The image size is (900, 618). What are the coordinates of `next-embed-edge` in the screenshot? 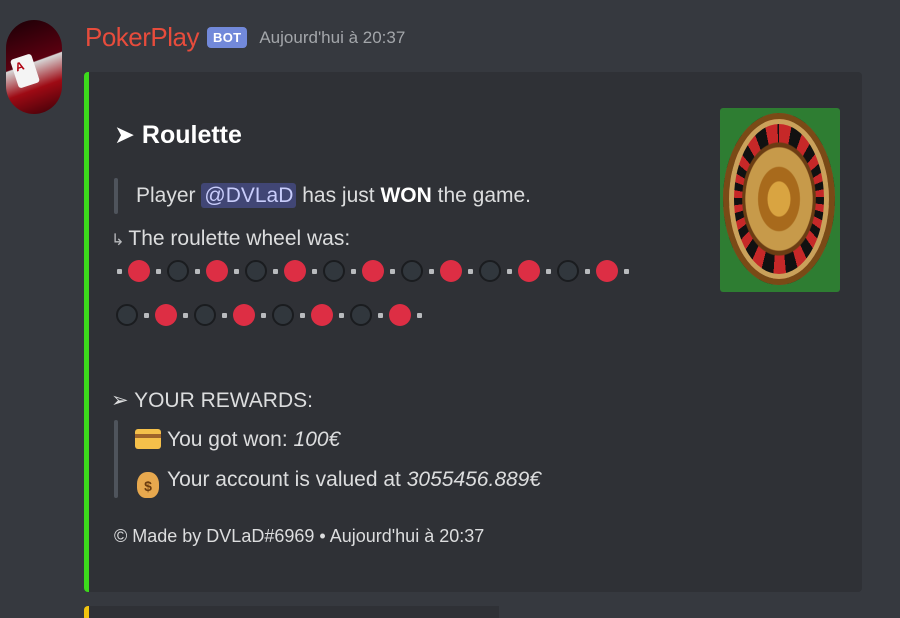 It's located at (291, 612).